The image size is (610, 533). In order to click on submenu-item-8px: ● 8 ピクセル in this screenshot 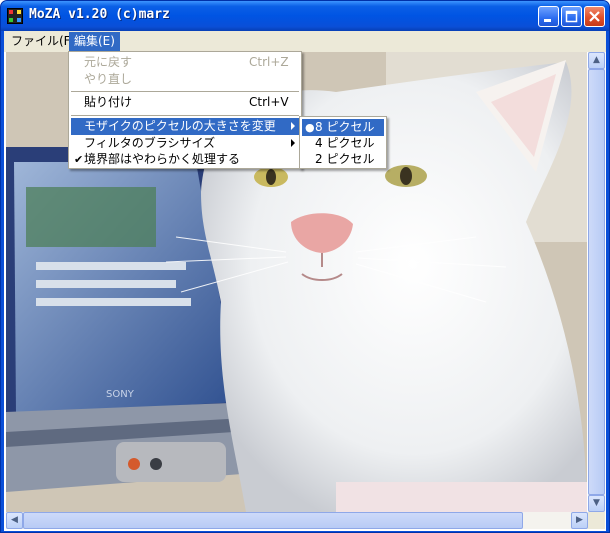, I will do `click(343, 127)`.